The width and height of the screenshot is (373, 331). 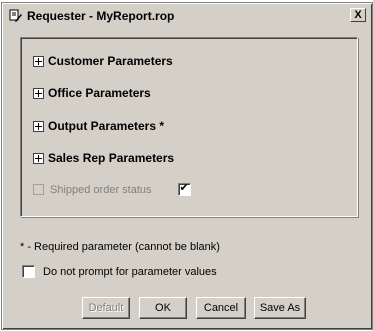 What do you see at coordinates (120, 247) in the screenshot?
I see `required-parameter-note: * - Required parameter (cannot be blank)` at bounding box center [120, 247].